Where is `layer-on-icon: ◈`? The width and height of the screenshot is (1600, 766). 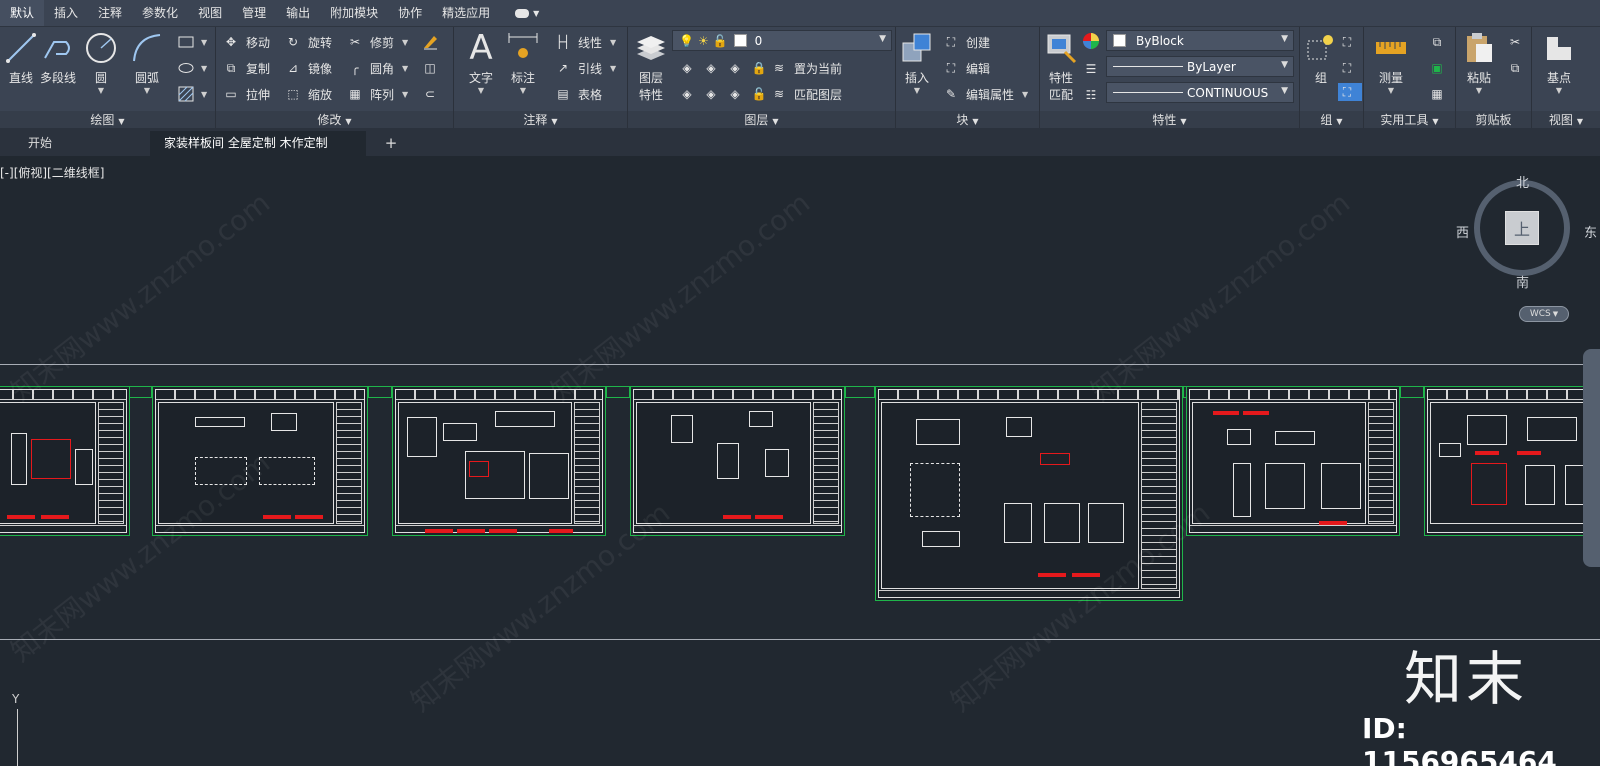
layer-on-icon: ◈ is located at coordinates (687, 94).